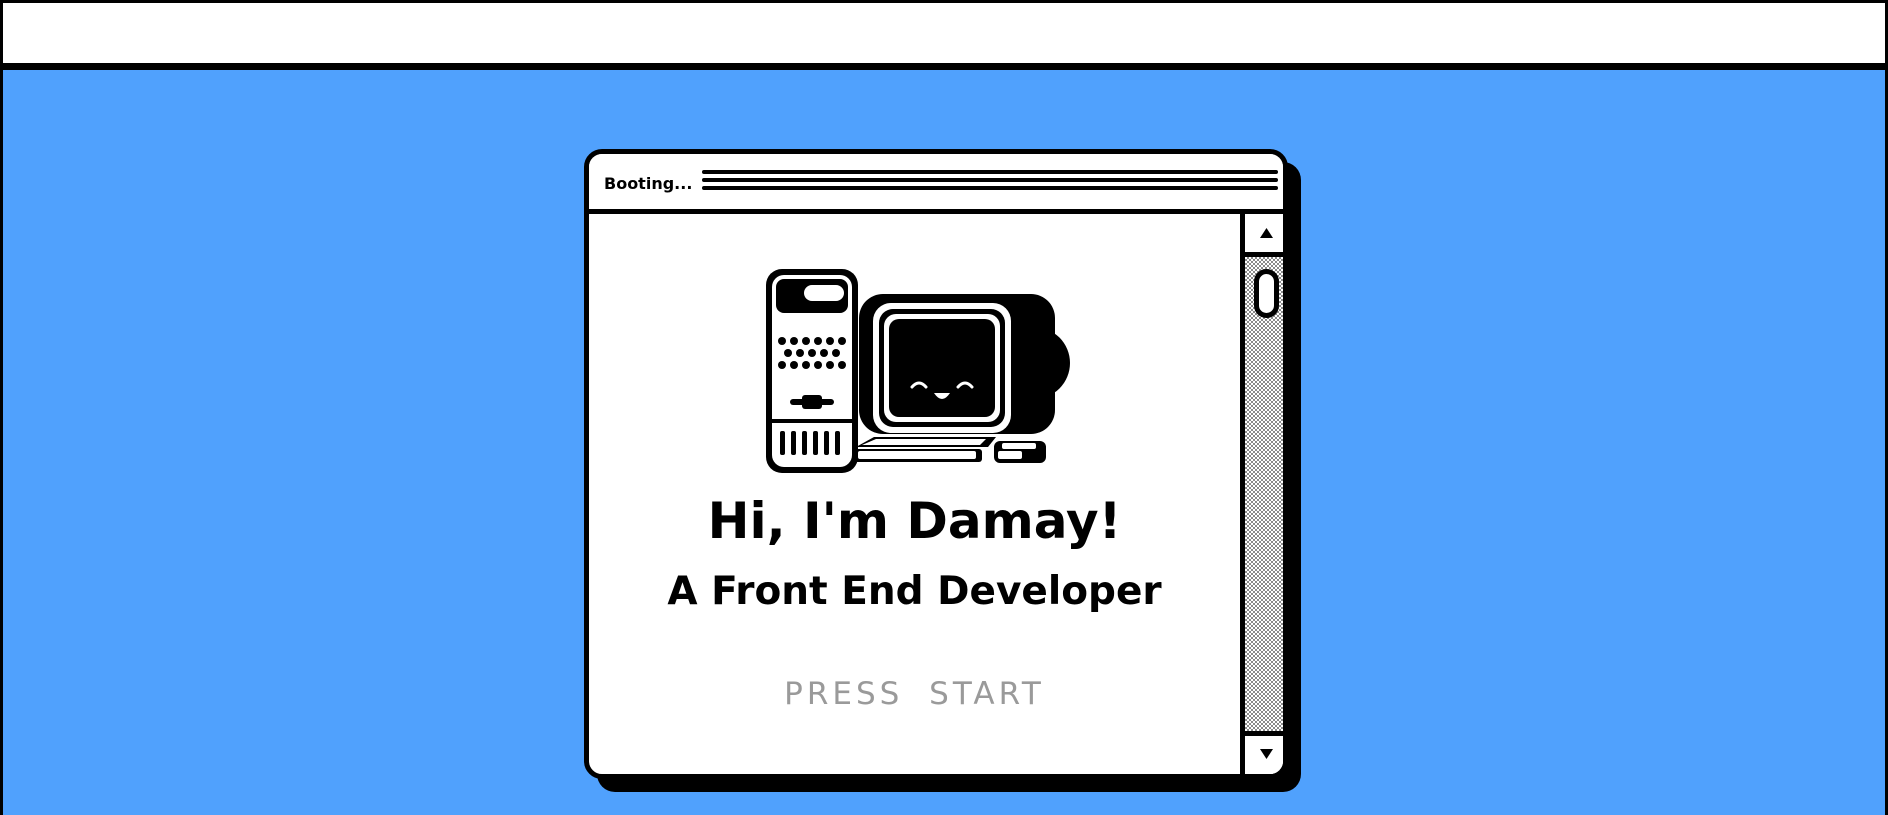 Image resolution: width=1888 pixels, height=815 pixels. I want to click on greeting-heading: Hi, I'm Damay!, so click(914, 521).